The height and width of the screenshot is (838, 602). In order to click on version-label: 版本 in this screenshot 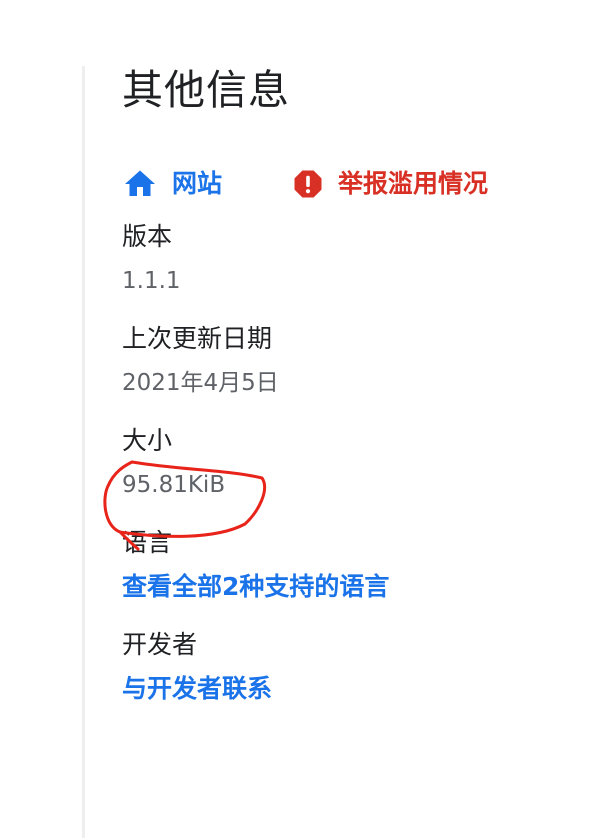, I will do `click(147, 236)`.